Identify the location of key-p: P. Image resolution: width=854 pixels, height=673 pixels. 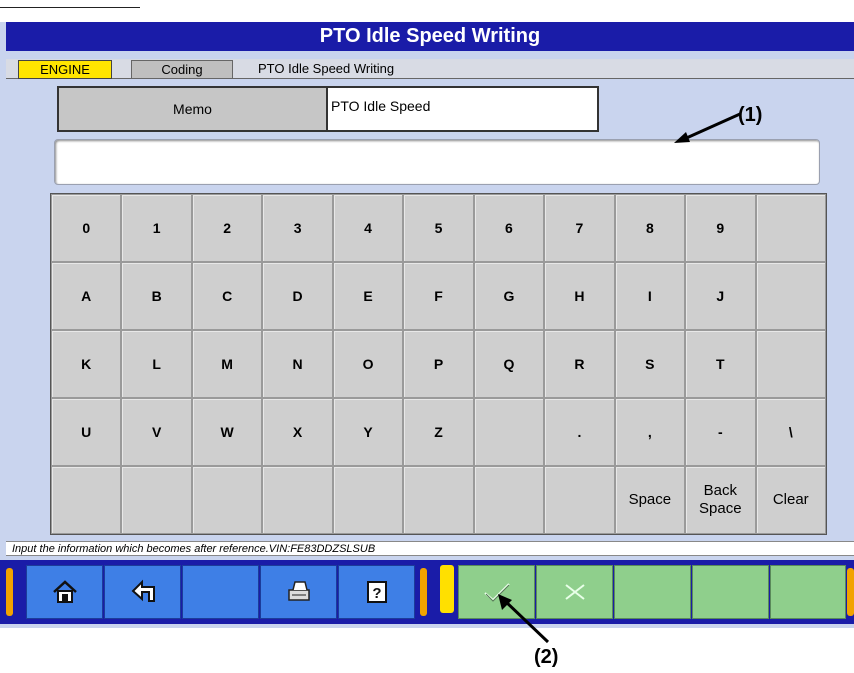
(438, 364).